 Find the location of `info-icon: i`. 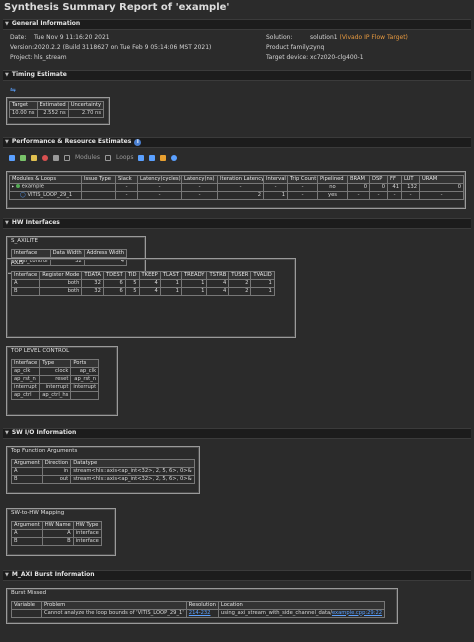

info-icon: i is located at coordinates (138, 142).